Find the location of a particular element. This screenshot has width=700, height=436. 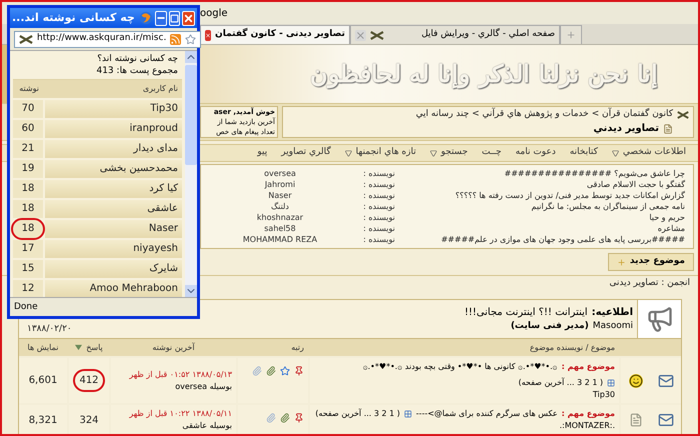

thread-title: ۞.•*♥*•.۞ کانونی ها •*♥*• وقتی بچه بودند ۞.•*♥*•.۞ is located at coordinates (460, 366).